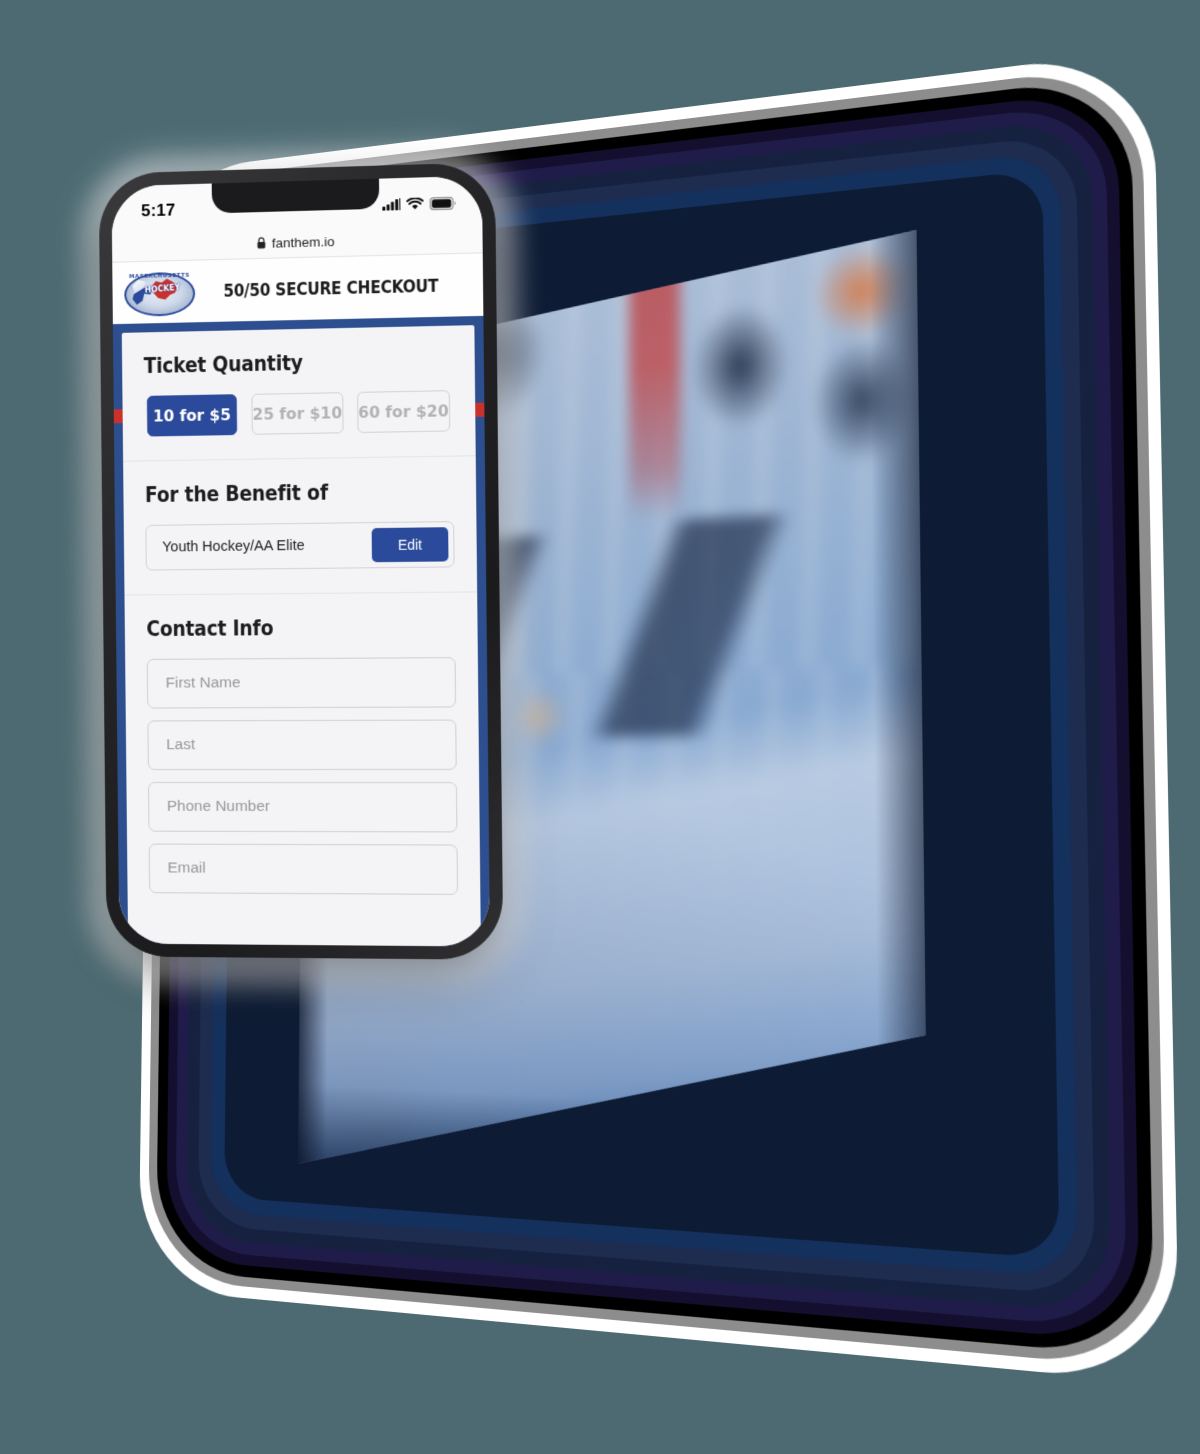 The width and height of the screenshot is (1200, 1454). I want to click on benefit-title: For the Benefit of, so click(236, 494).